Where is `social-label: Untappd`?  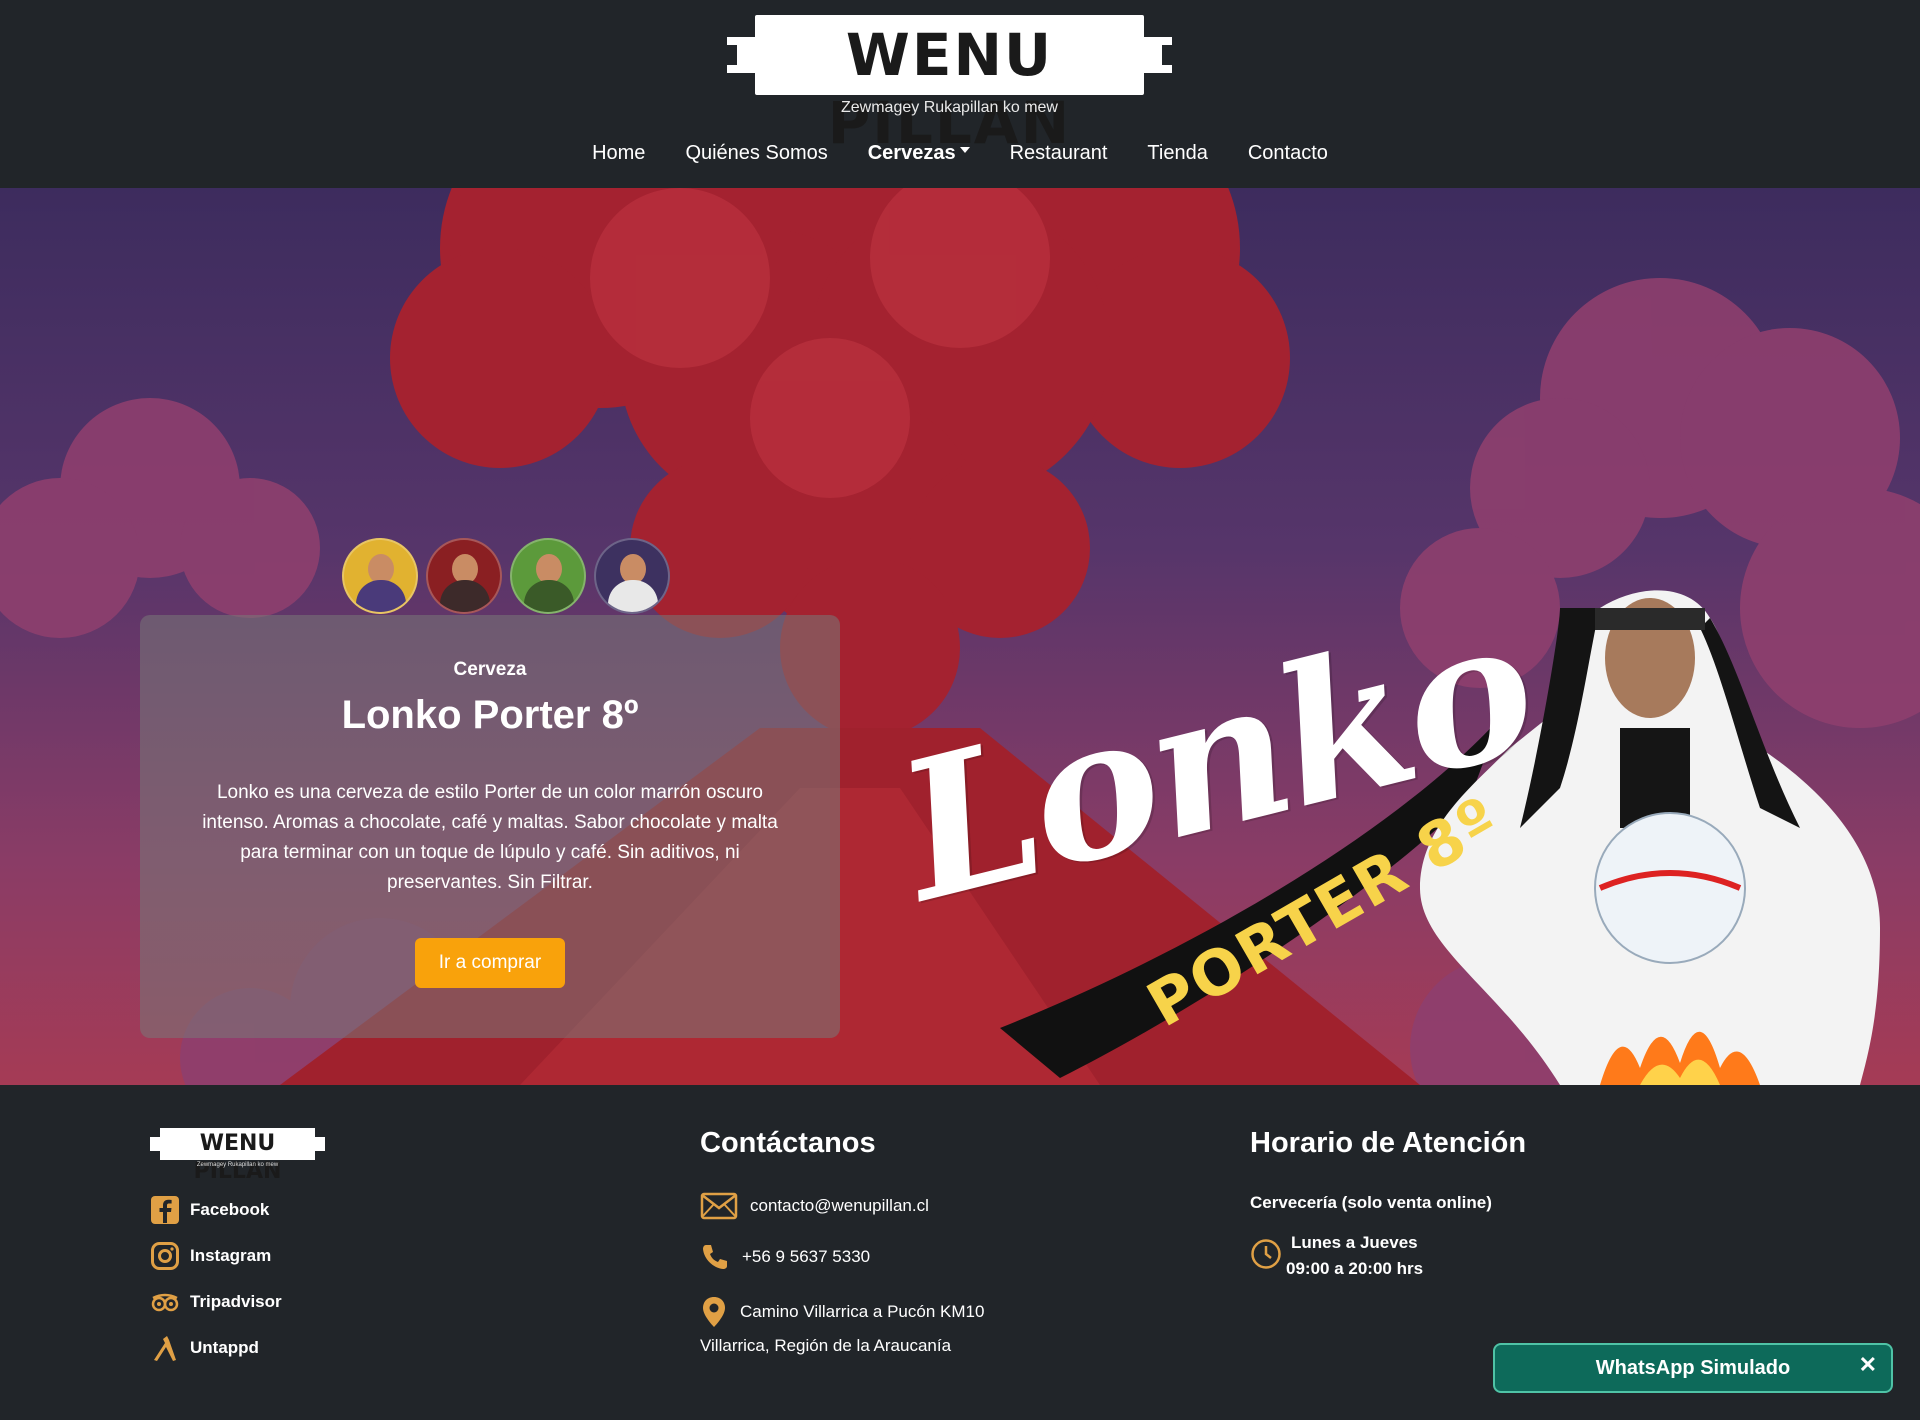 social-label: Untappd is located at coordinates (224, 1347).